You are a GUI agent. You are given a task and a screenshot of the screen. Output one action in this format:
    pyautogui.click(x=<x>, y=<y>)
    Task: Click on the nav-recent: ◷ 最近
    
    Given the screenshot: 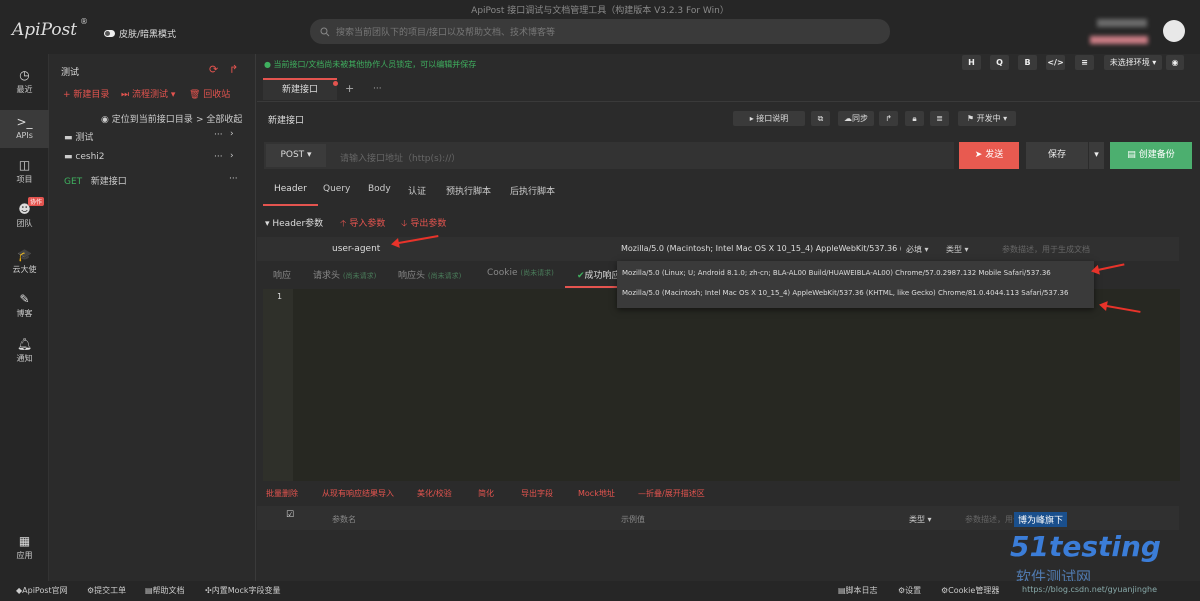 What is the action you would take?
    pyautogui.click(x=24, y=81)
    